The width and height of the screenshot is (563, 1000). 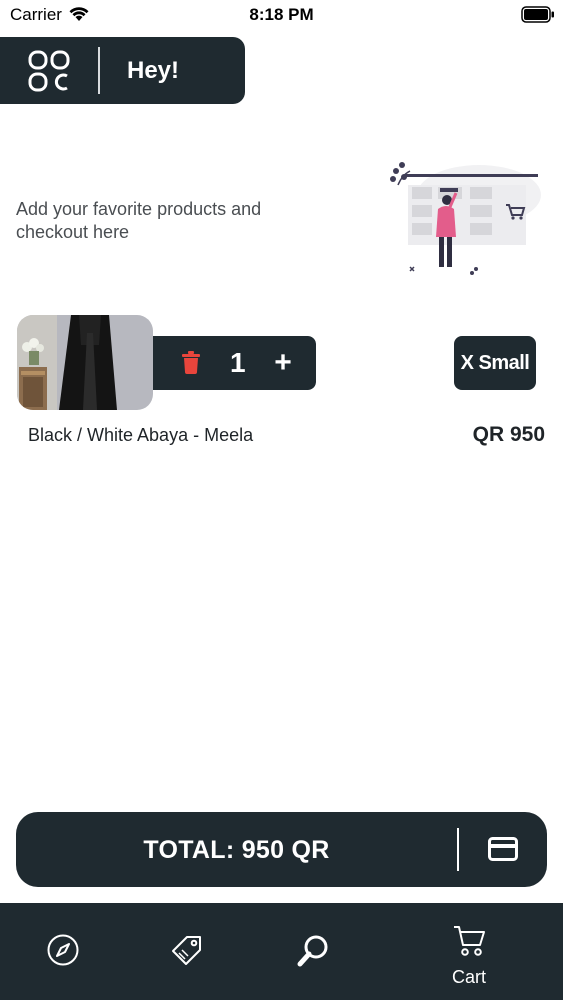 I want to click on status-bar: Carrier 8:18 PM, so click(x=281, y=15).